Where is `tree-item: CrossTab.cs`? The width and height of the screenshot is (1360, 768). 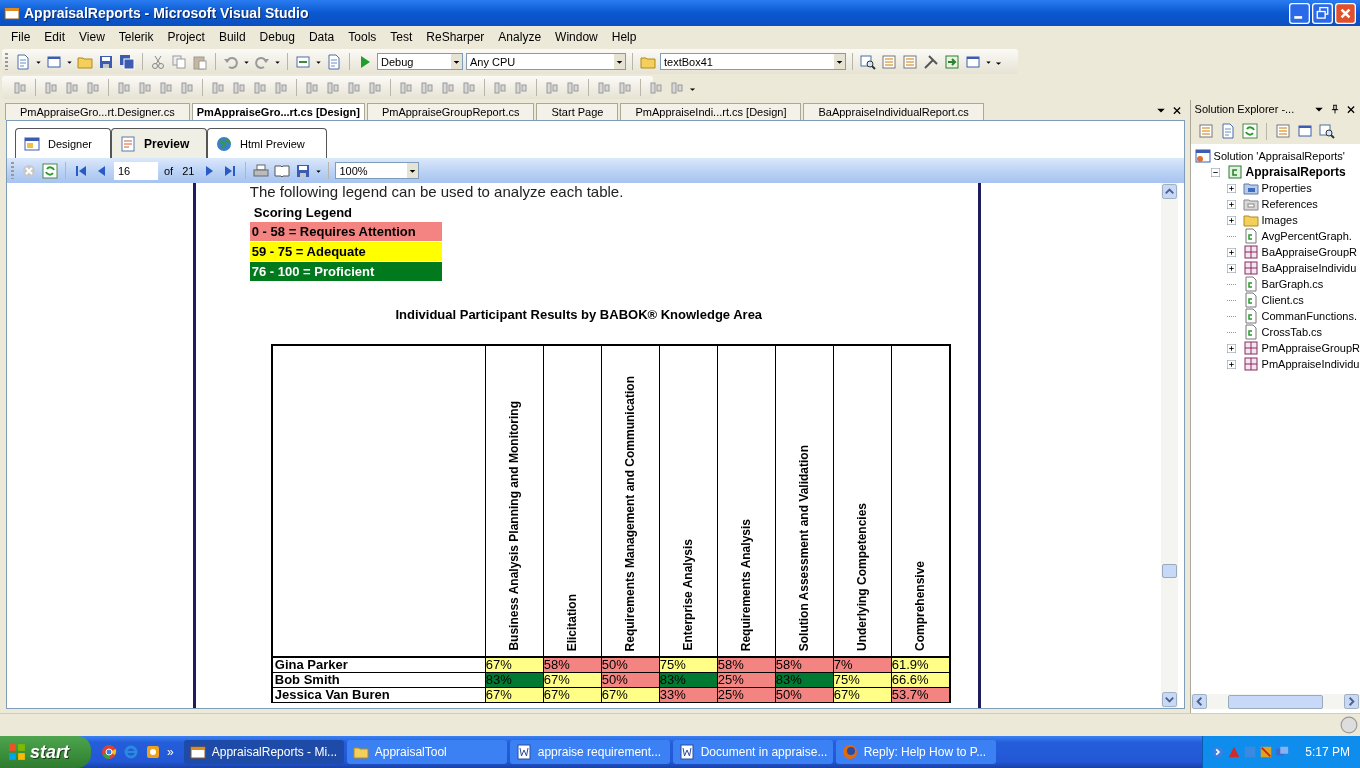 tree-item: CrossTab.cs is located at coordinates (1292, 332).